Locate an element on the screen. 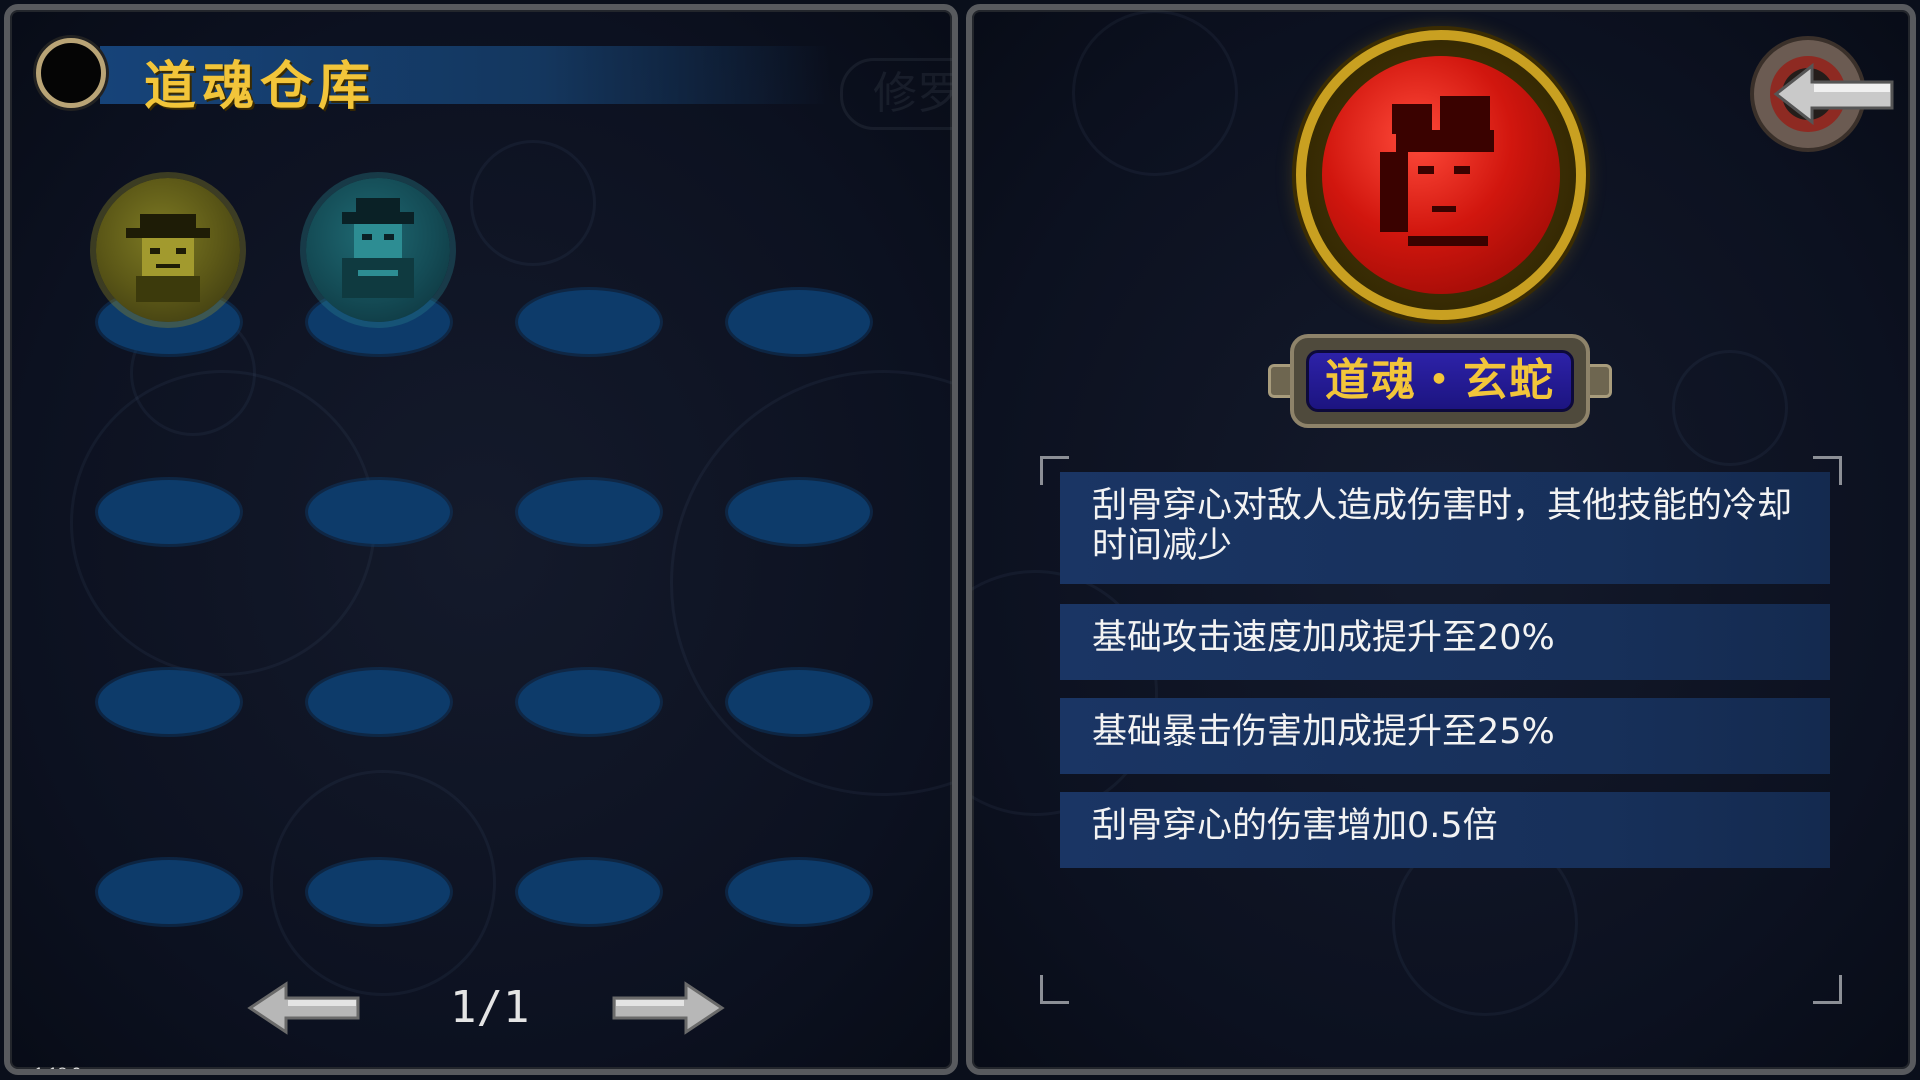  ghost-label: 修罗道之力 is located at coordinates (896, 94).